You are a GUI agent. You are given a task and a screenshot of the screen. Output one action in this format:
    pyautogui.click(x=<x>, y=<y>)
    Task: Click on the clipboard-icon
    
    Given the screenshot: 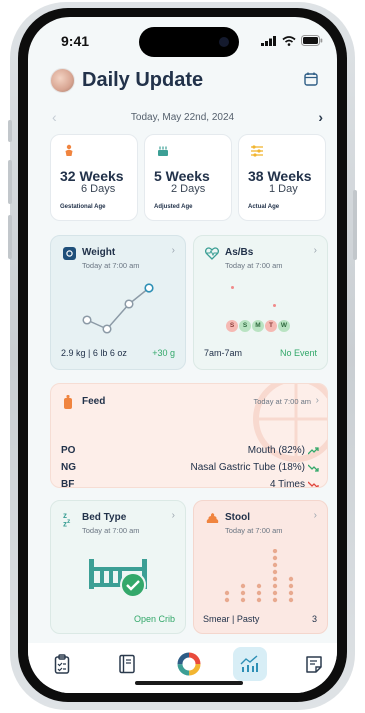 What is the action you would take?
    pyautogui.click(x=62, y=664)
    